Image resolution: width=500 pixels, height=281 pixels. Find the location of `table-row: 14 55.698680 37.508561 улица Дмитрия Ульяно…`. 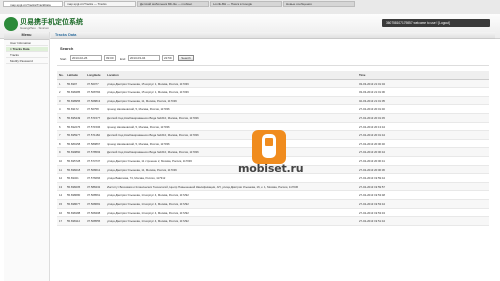

table-row: 14 55.698680 37.508561 улица Дмитрия Ульяно… is located at coordinates (273, 195).